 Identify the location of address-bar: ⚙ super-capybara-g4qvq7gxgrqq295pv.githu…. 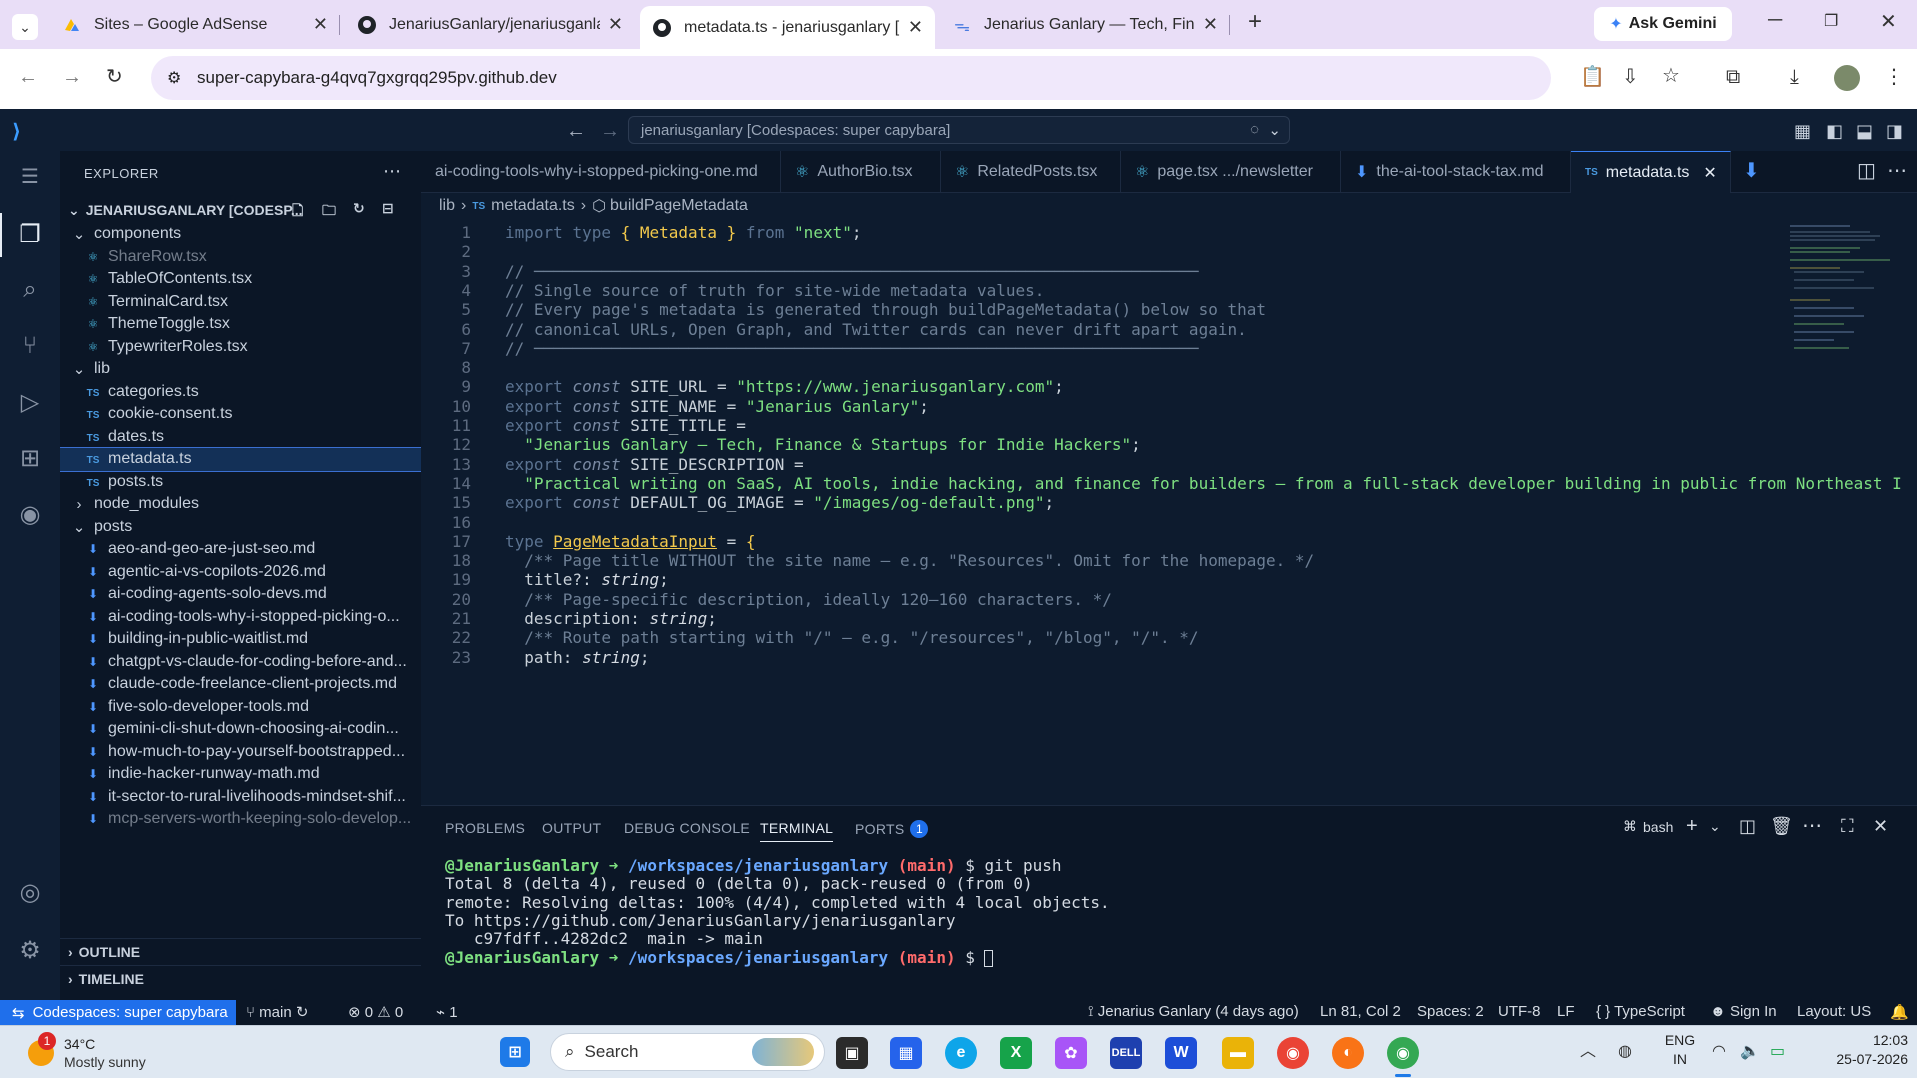
(851, 78).